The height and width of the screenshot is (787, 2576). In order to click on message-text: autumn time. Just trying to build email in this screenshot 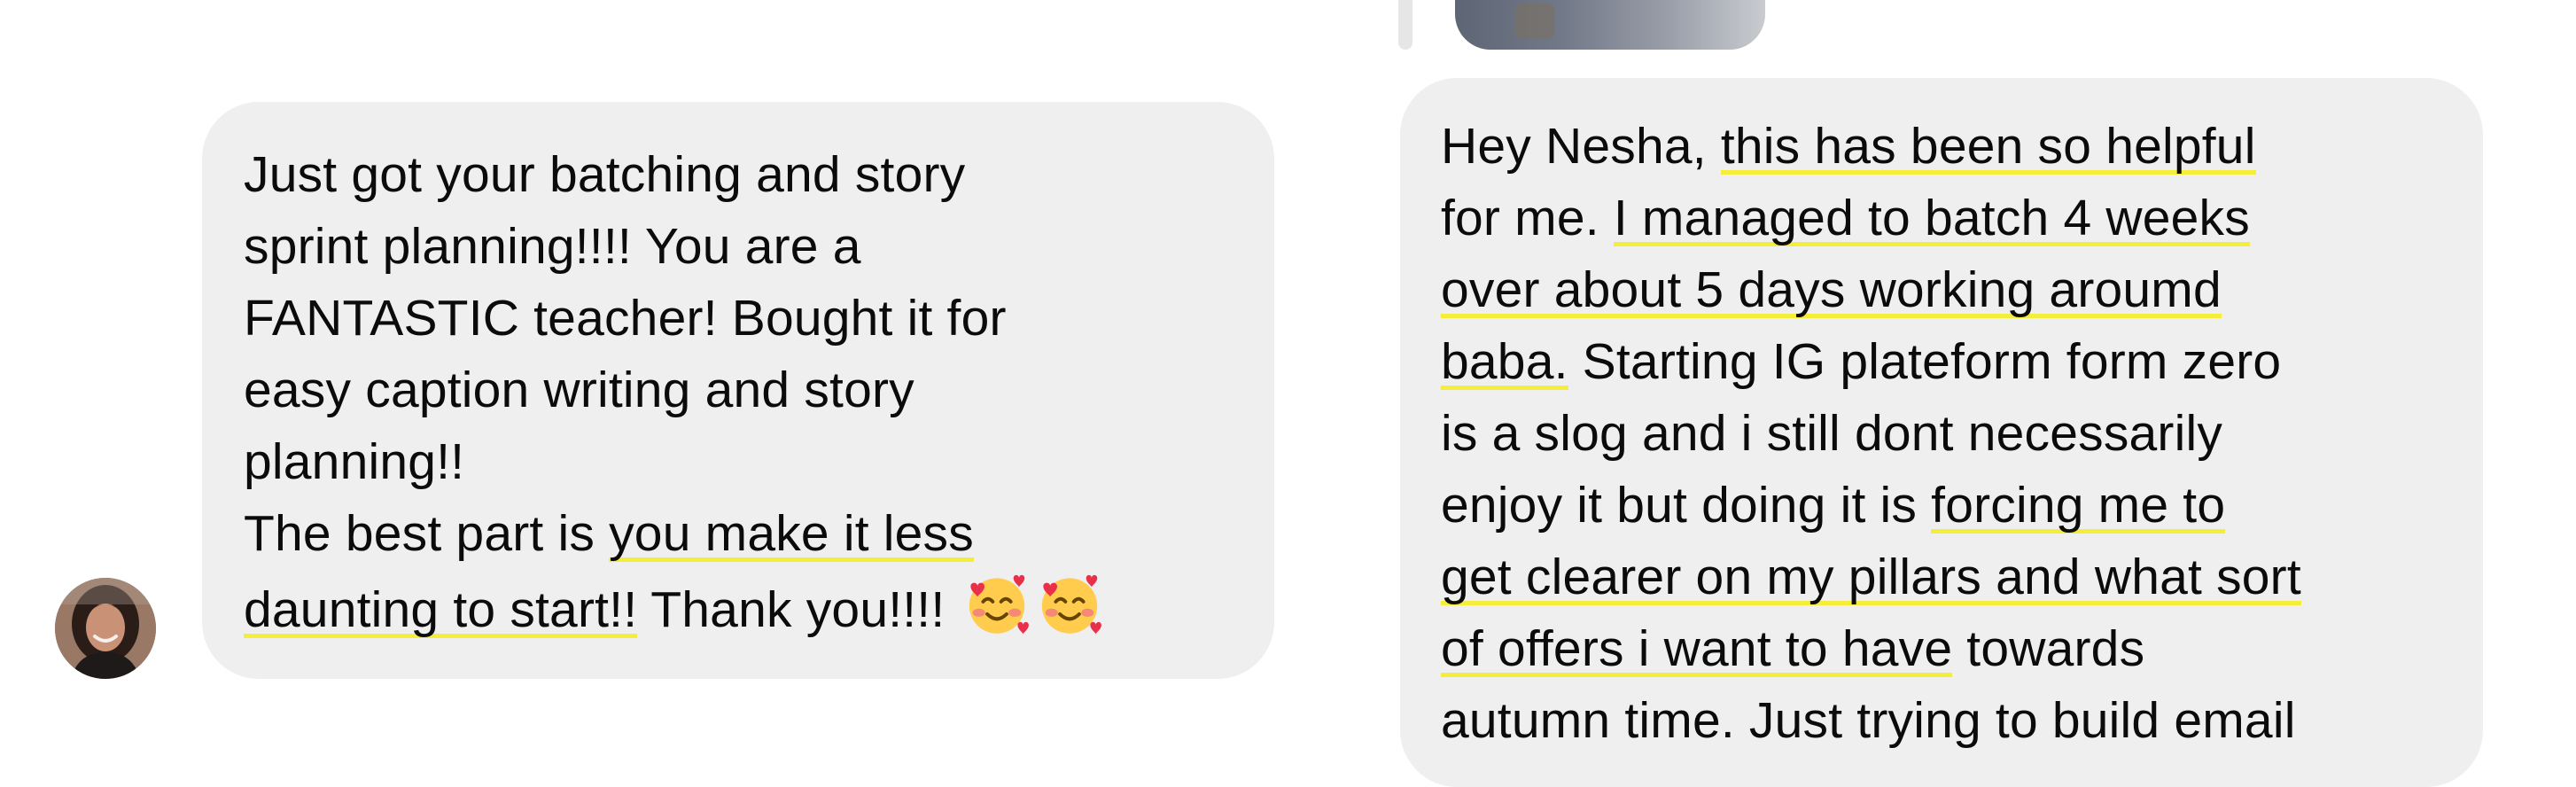, I will do `click(1868, 720)`.